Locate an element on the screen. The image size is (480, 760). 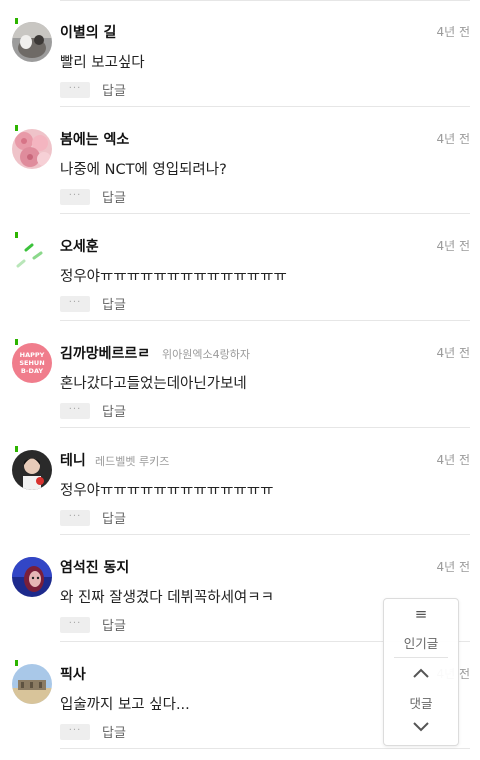
comments-button: 댓글 is located at coordinates (421, 702).